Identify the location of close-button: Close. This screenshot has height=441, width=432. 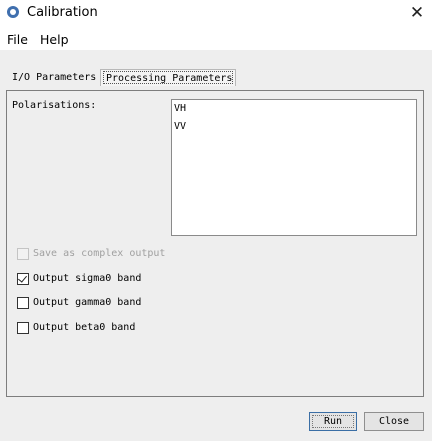
(394, 421).